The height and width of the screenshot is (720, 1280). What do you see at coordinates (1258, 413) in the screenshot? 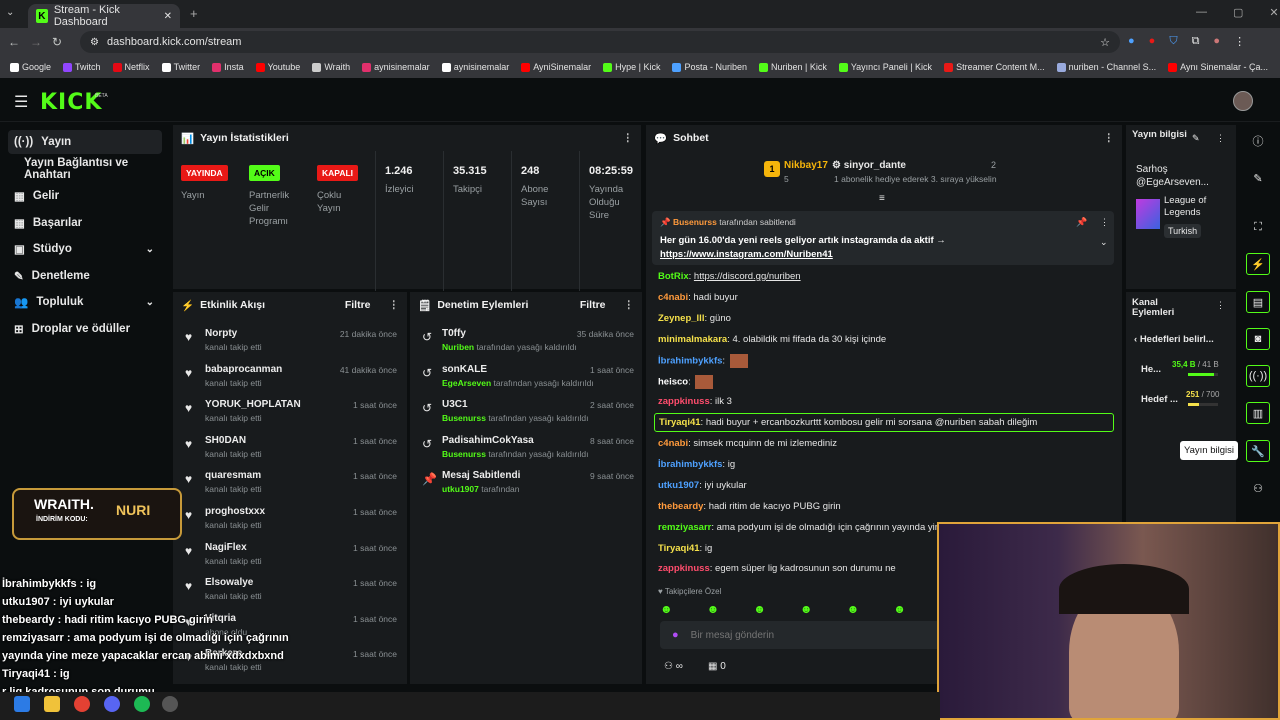
I see `stream-info-icon: ▥` at bounding box center [1258, 413].